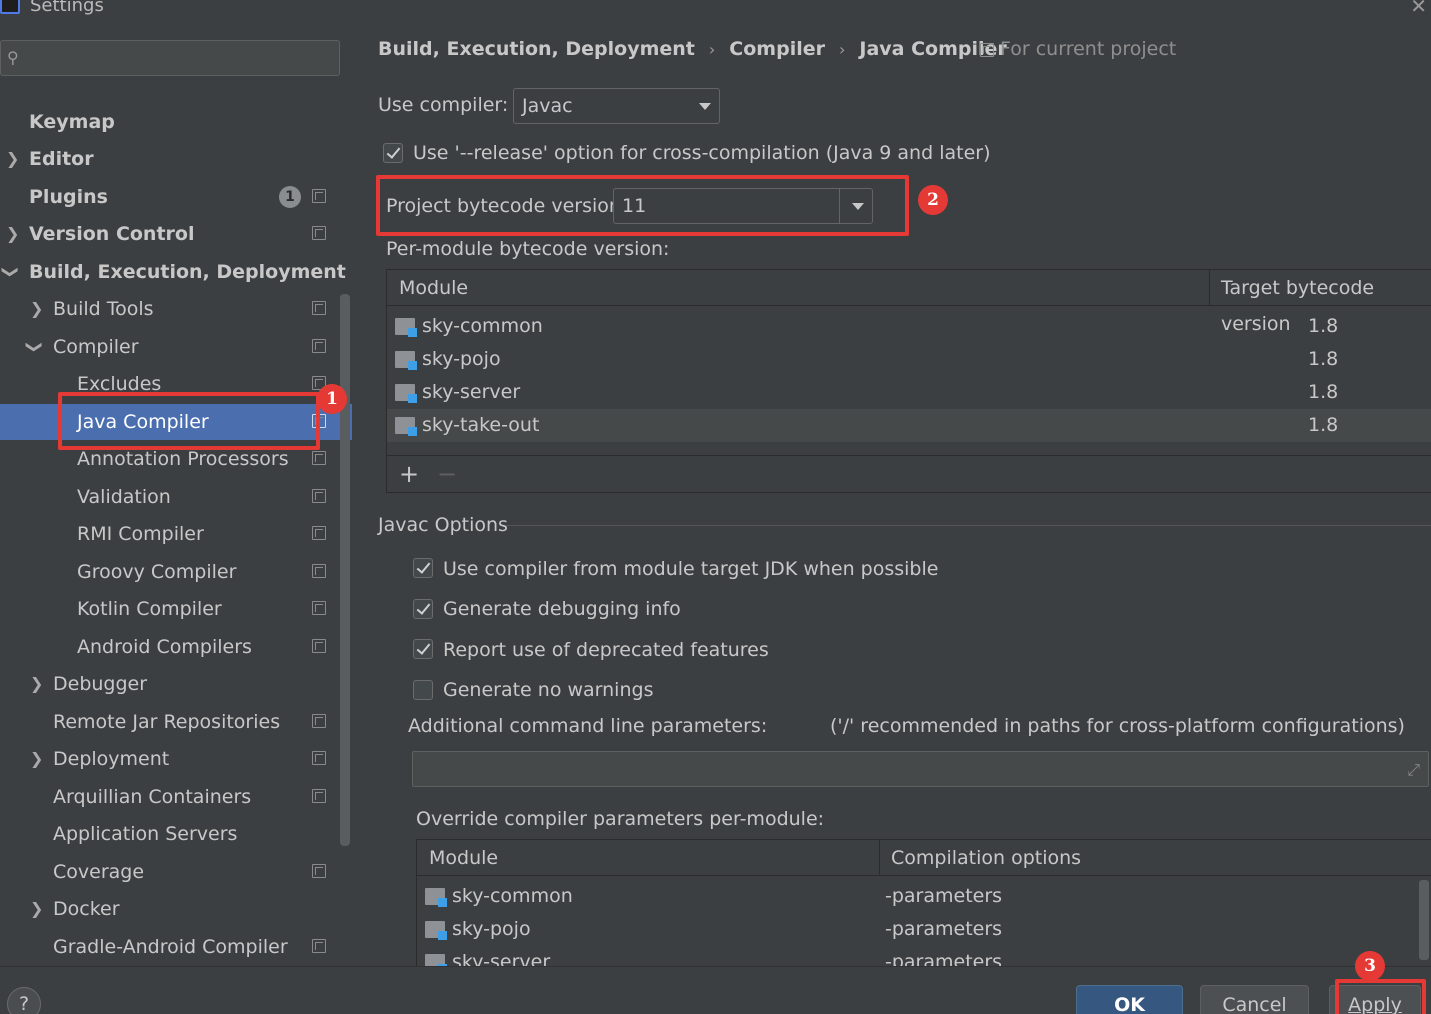  What do you see at coordinates (501, 958) in the screenshot?
I see `module-name: sky-server` at bounding box center [501, 958].